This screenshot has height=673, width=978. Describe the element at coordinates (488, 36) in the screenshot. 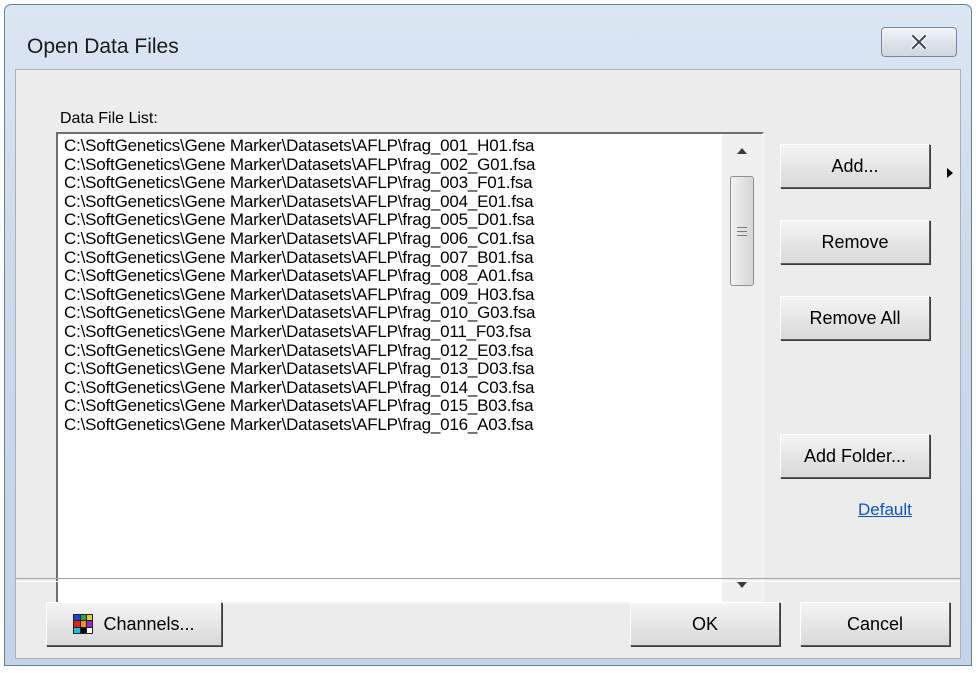

I see `title-bar: Open Data Files` at that location.